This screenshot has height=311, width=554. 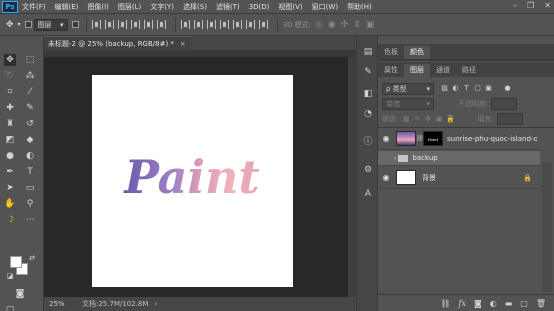 What do you see at coordinates (109, 24) in the screenshot?
I see `align-vcenter-icon` at bounding box center [109, 24].